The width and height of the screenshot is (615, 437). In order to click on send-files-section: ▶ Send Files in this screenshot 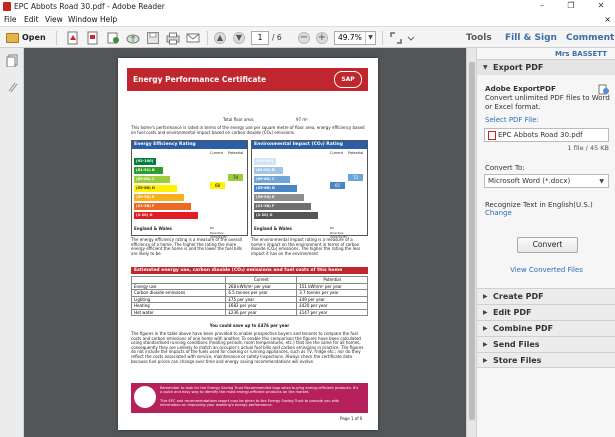, I will do `click(546, 344)`.